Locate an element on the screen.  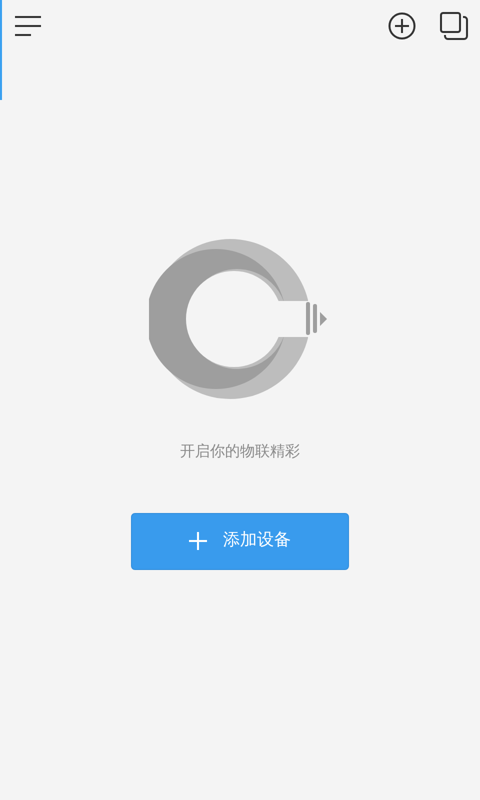
add-circle-icon is located at coordinates (402, 26).